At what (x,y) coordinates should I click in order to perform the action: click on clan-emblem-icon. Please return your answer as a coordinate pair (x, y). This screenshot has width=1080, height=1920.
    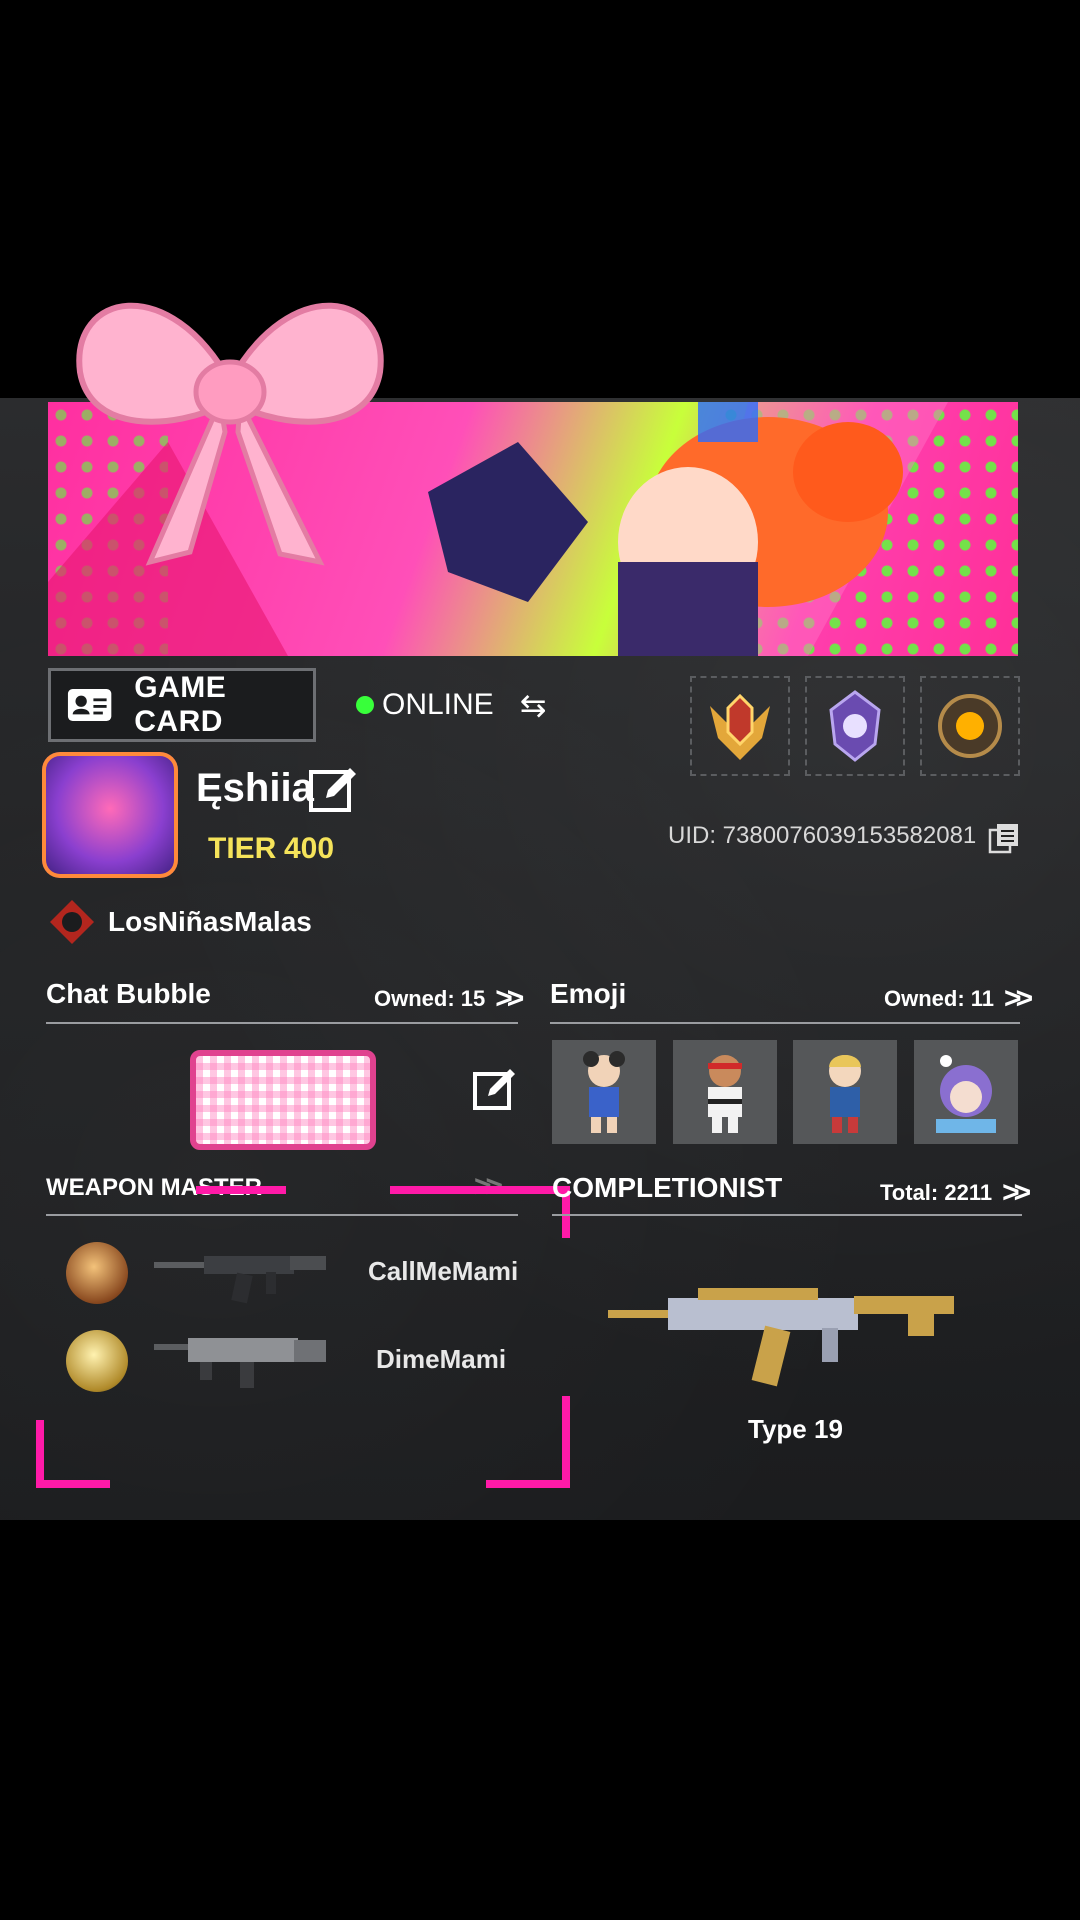
    Looking at the image, I should click on (72, 922).